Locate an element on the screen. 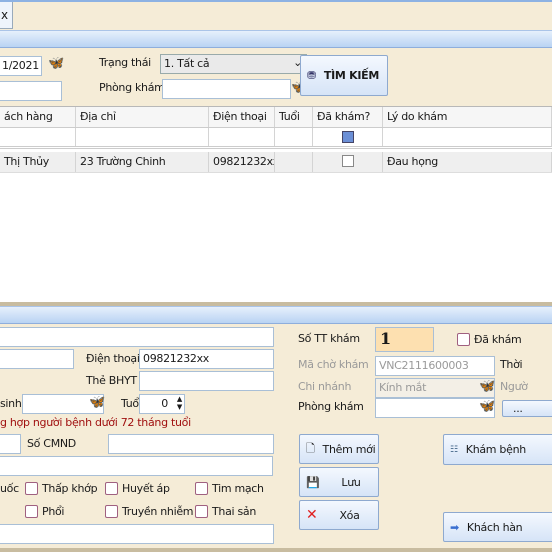 This screenshot has width=552, height=552. cmnd-input is located at coordinates (191, 444).